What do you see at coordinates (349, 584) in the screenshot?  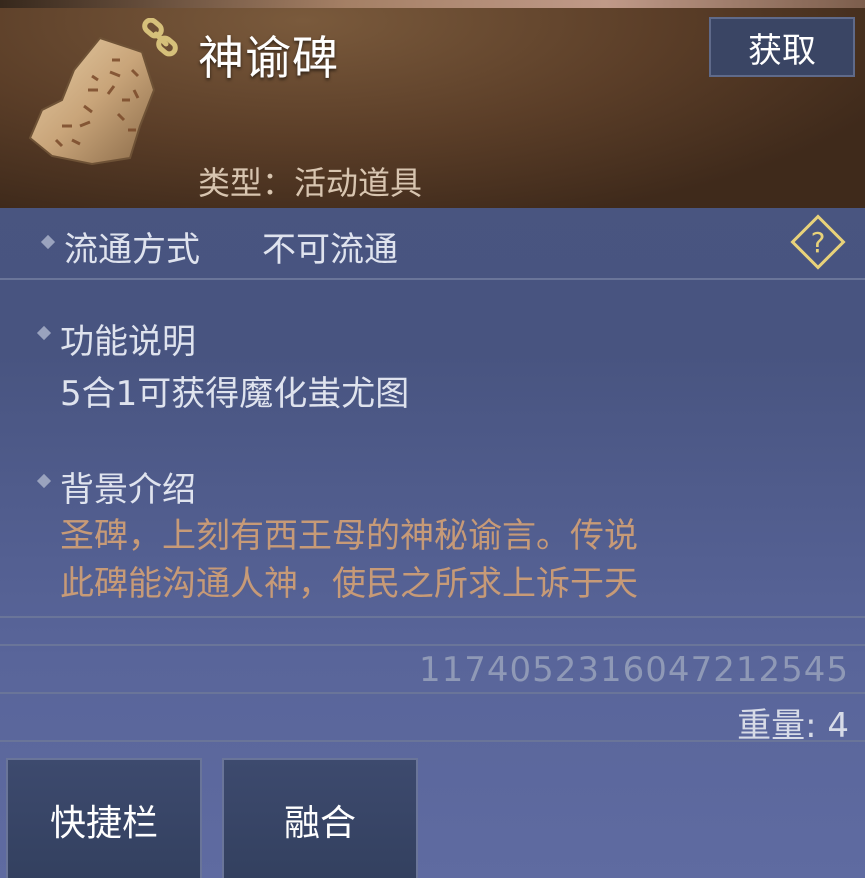 I see `background-text-line2: 此碑能沟通人神，使民之所求上诉于天` at bounding box center [349, 584].